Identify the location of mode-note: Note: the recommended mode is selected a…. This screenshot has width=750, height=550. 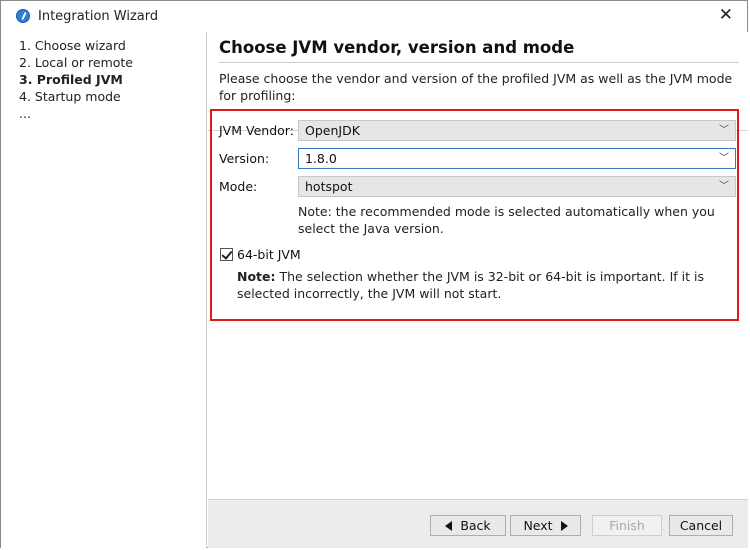
(506, 220).